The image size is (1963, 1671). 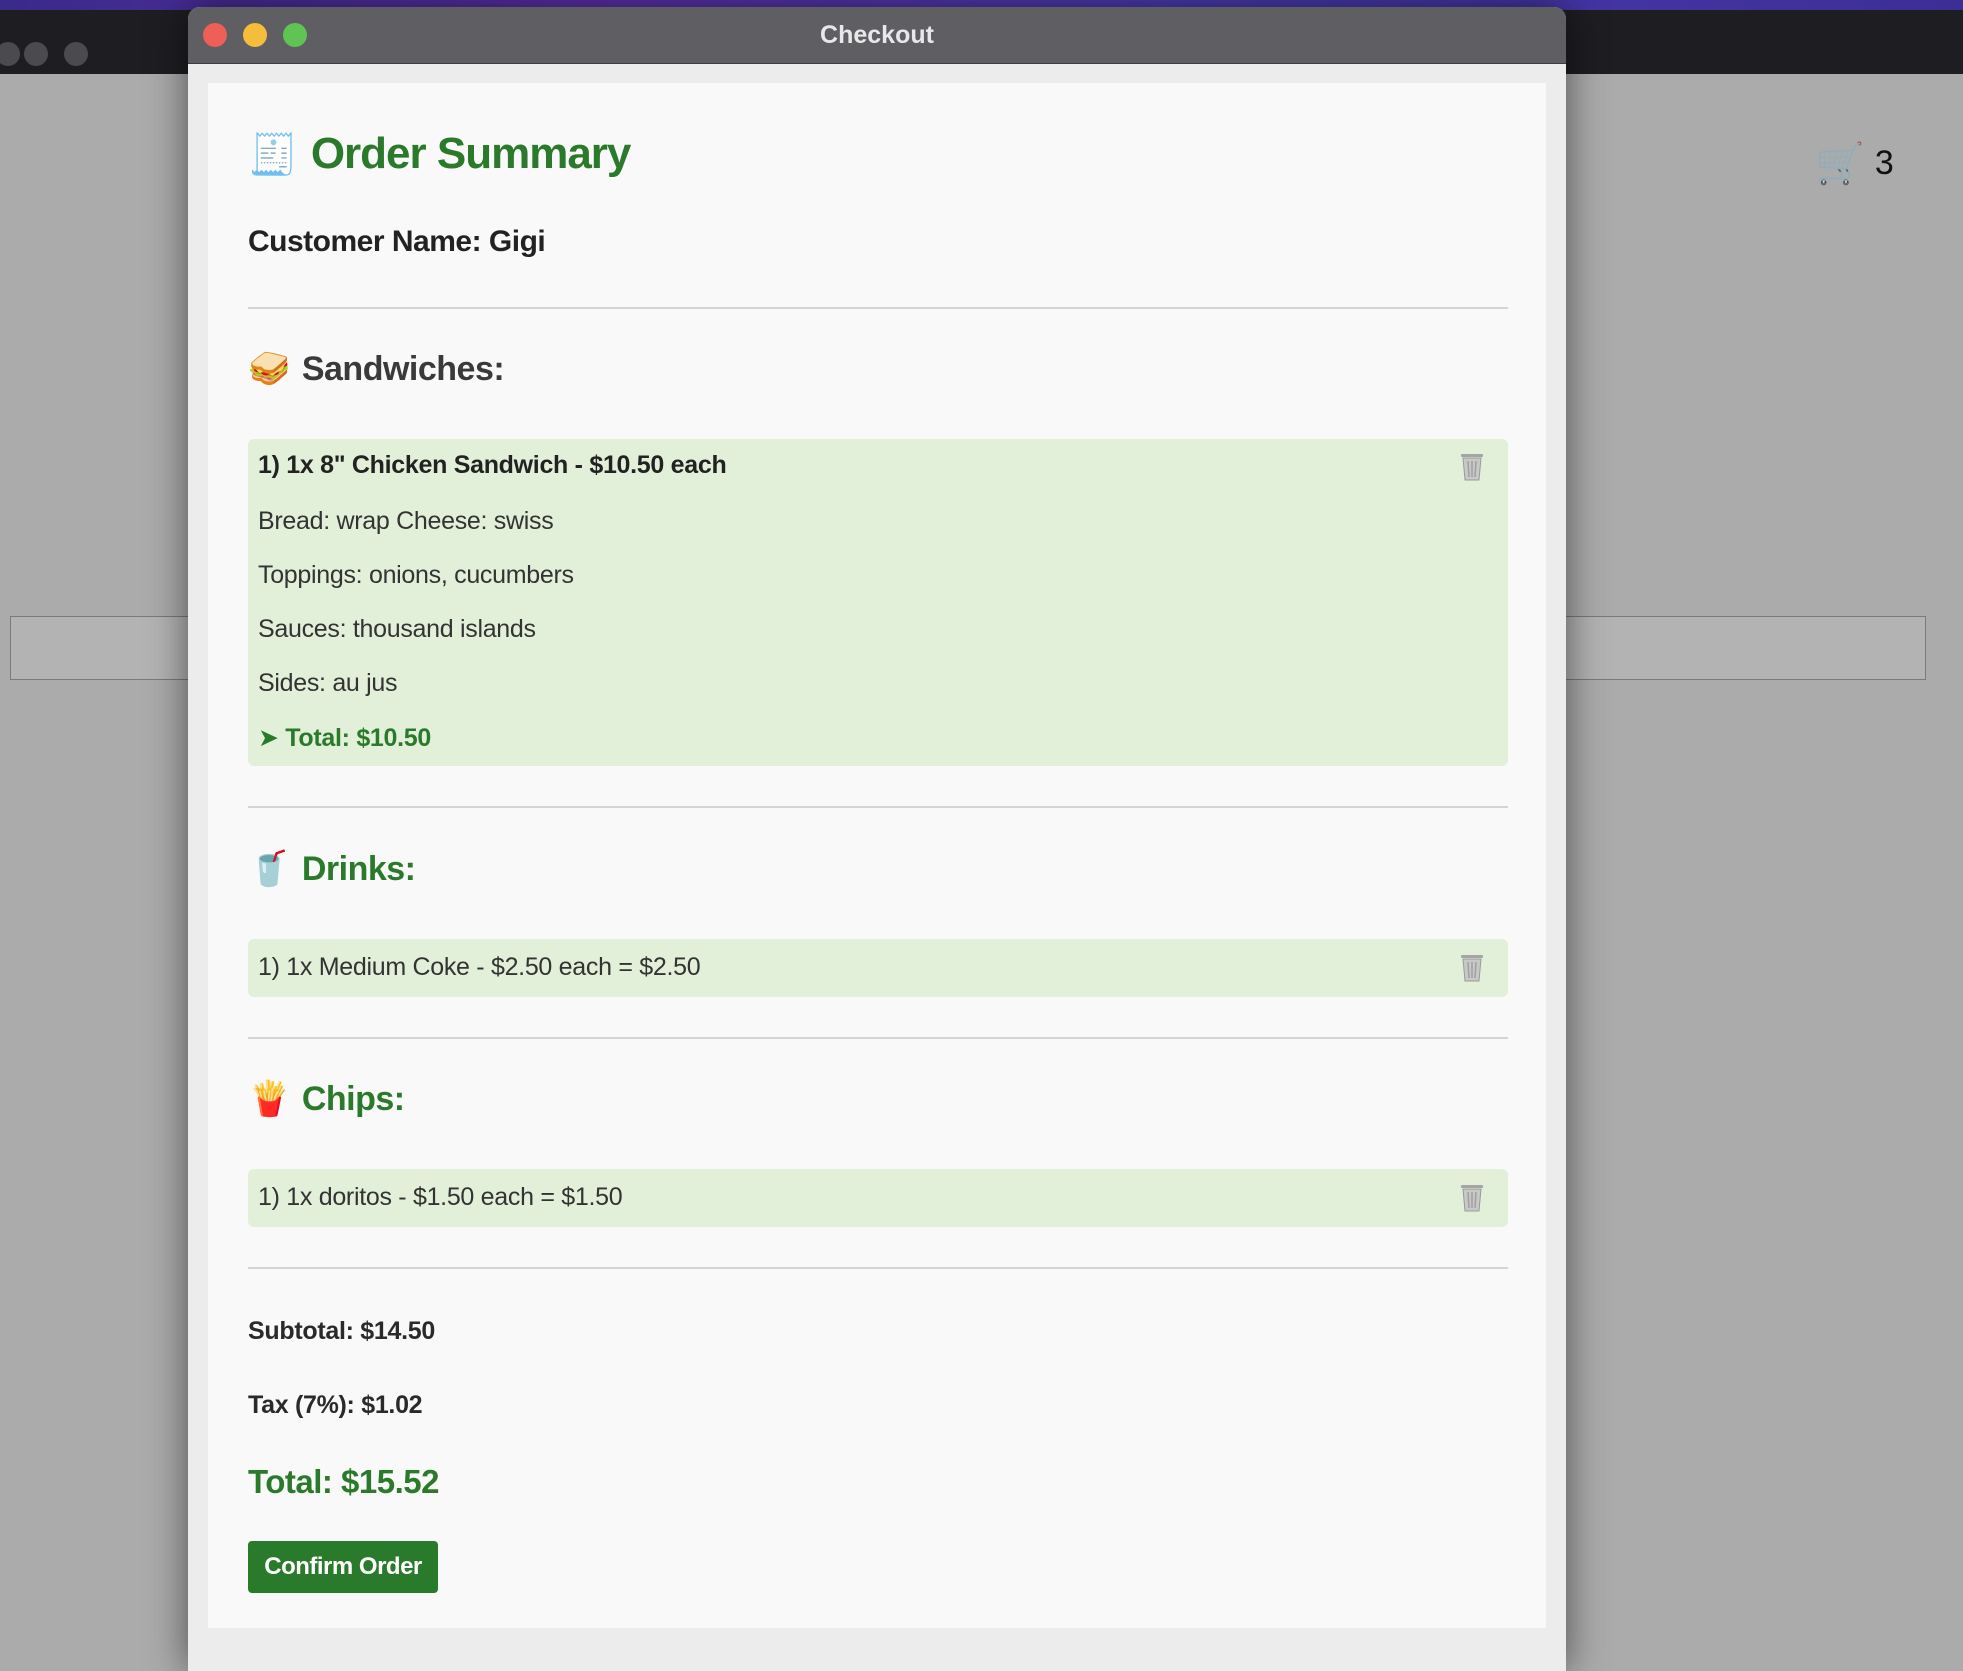 I want to click on background-input-field-right, so click(x=1743, y=648).